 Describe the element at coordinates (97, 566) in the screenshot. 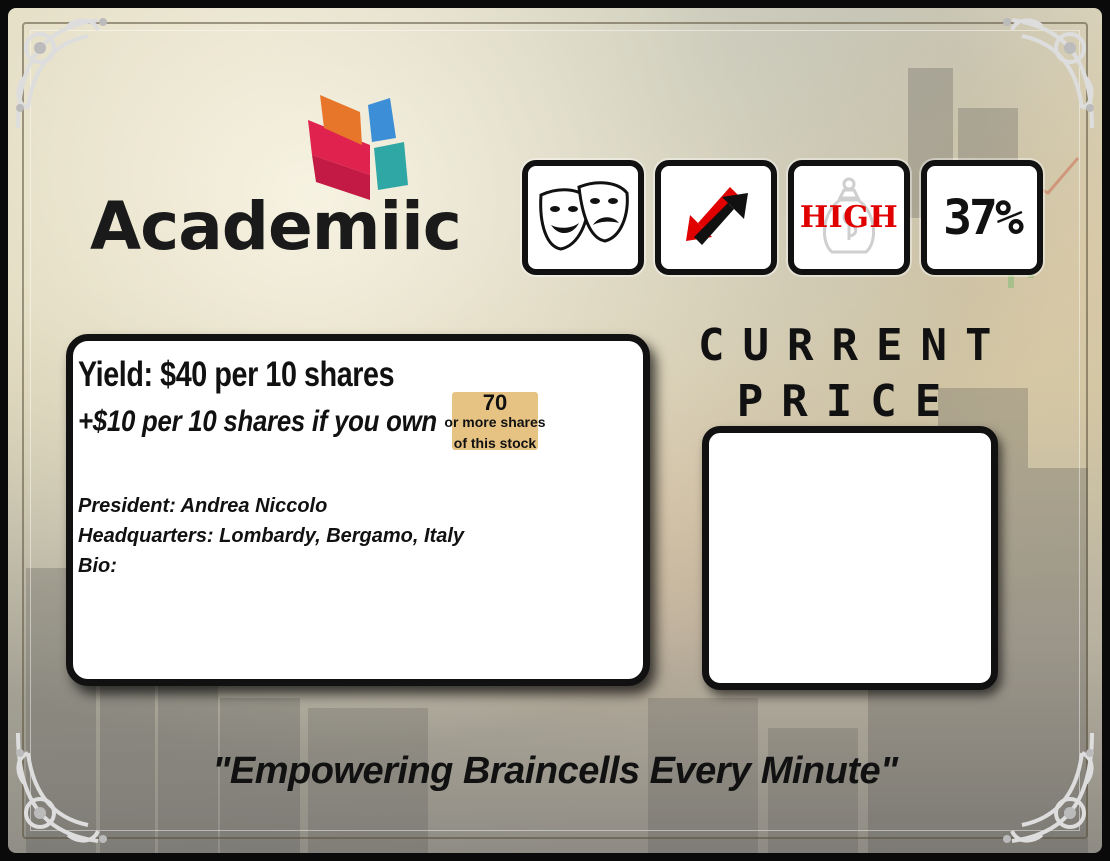

I see `bio-label: Bio:` at that location.